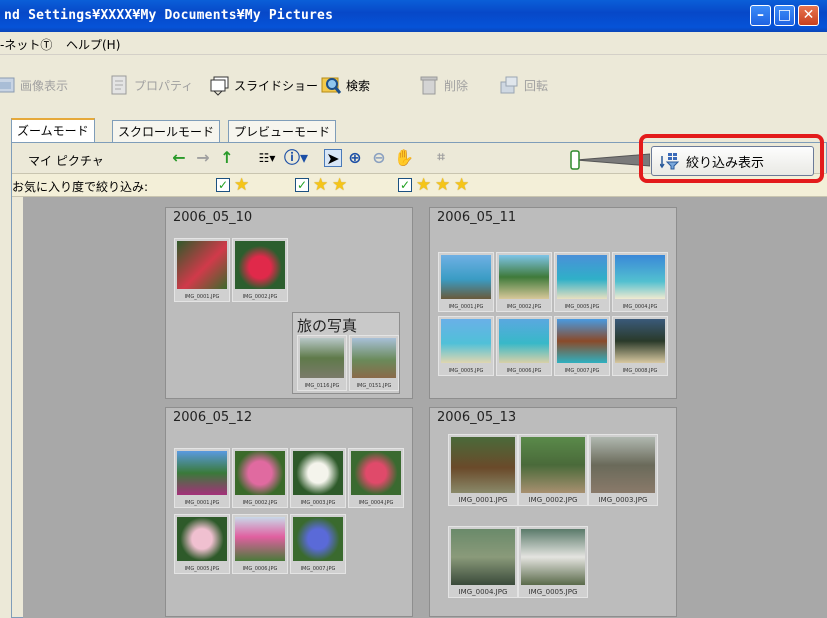  Describe the element at coordinates (7, 85) in the screenshot. I see `image-view-icon` at that location.